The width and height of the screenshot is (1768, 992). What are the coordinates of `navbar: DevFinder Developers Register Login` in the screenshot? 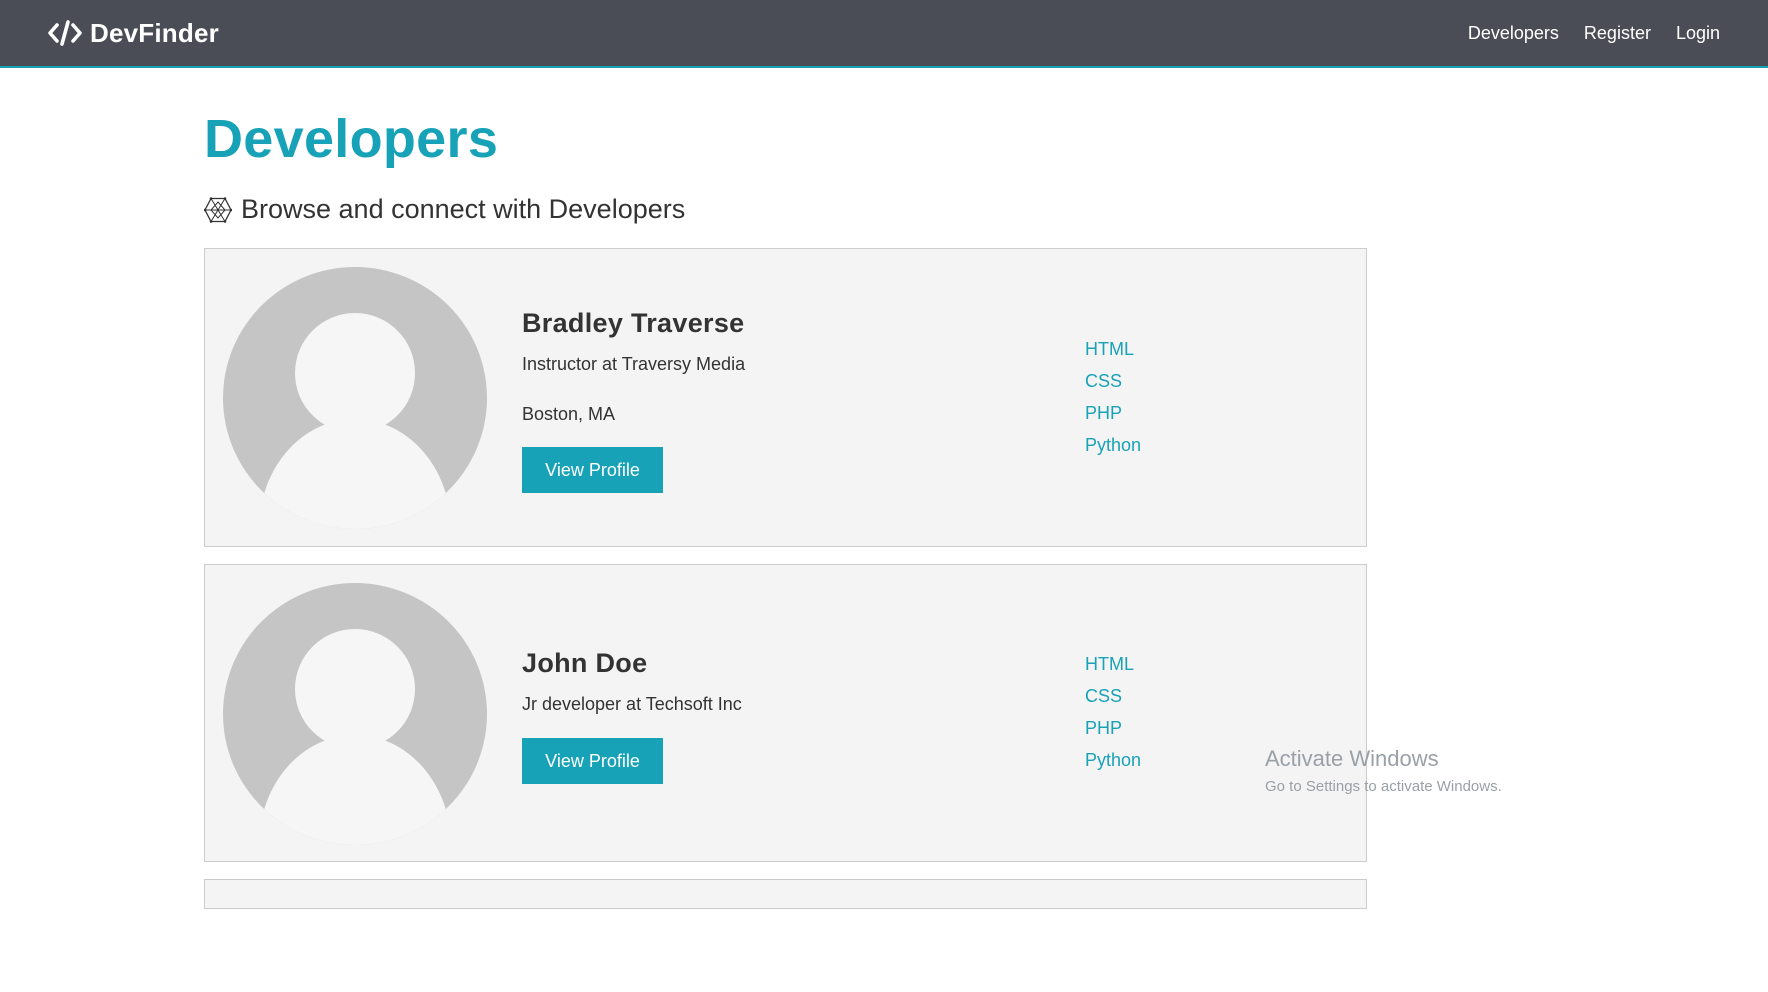 It's located at (884, 34).